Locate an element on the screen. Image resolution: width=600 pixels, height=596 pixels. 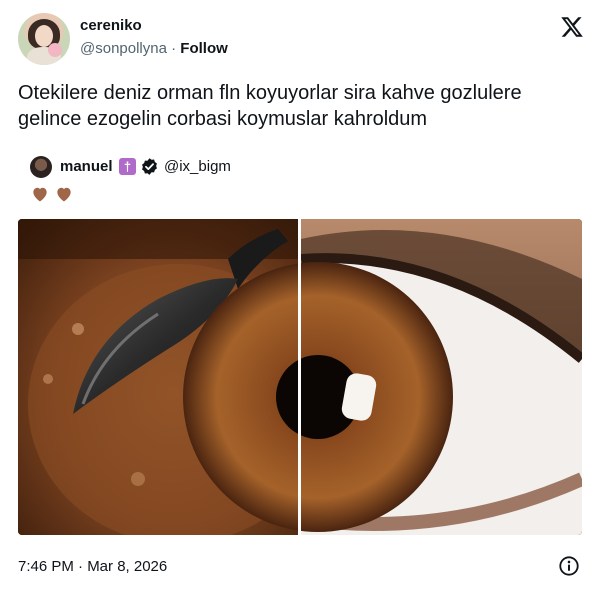
author-handle: @sonpollyna is located at coordinates (123, 48).